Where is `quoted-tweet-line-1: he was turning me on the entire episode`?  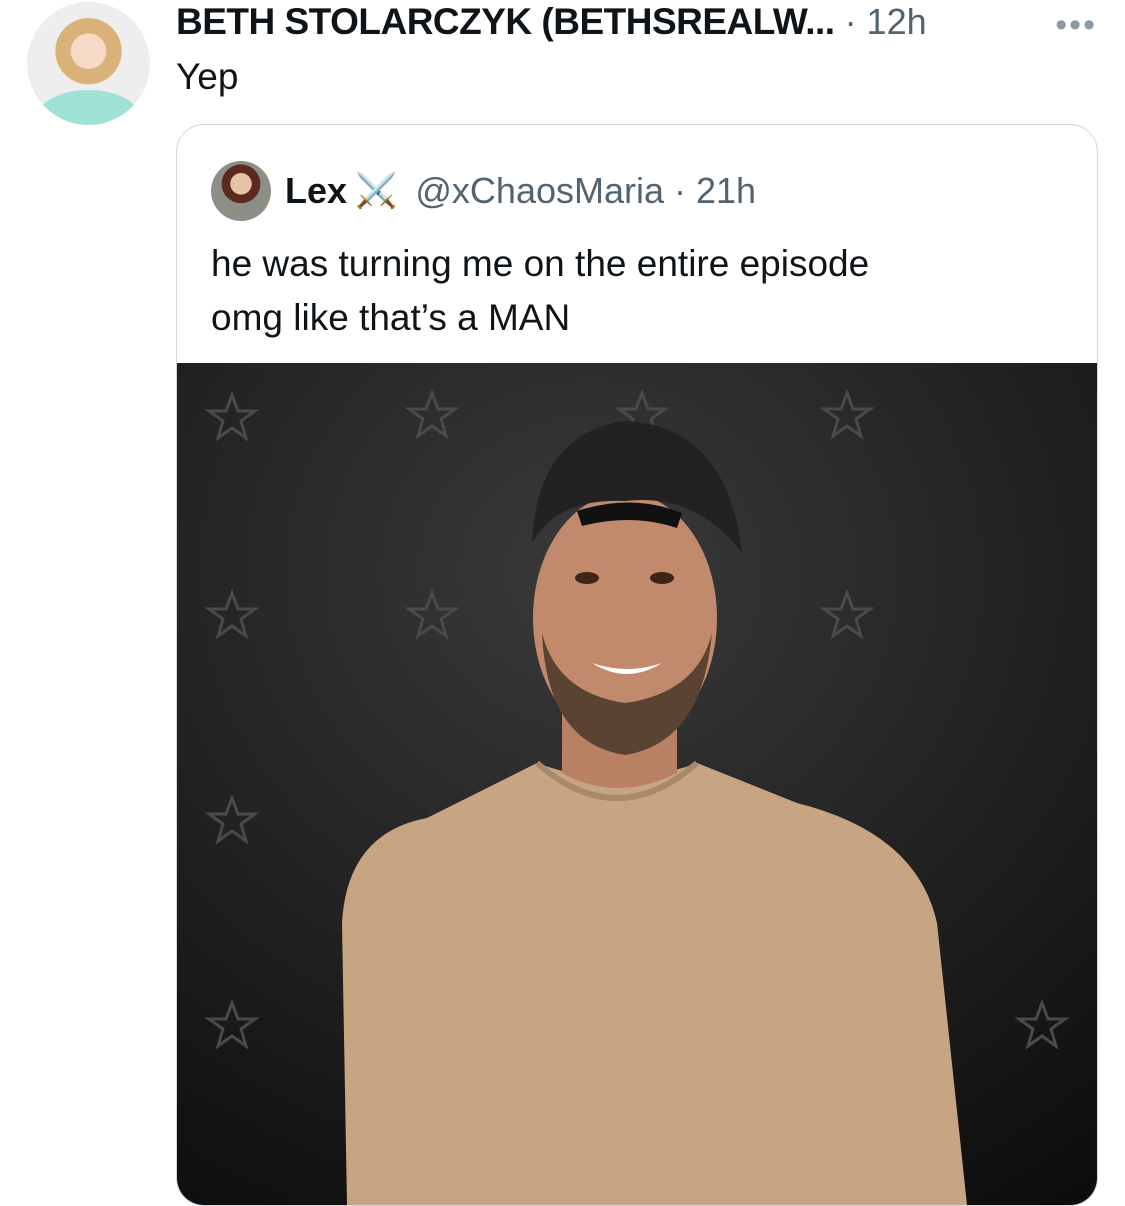 quoted-tweet-line-1: he was turning me on the entire episode is located at coordinates (540, 263).